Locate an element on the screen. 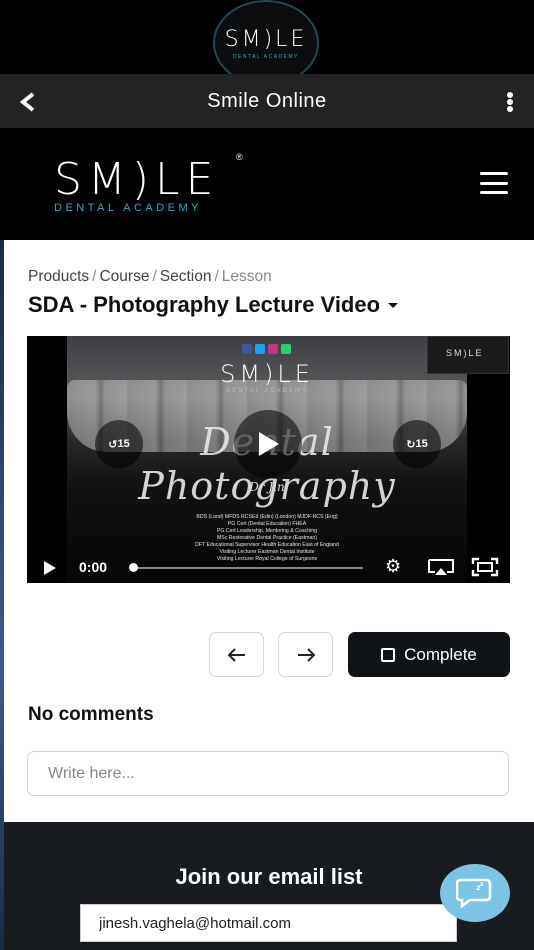 This screenshot has height=950, width=534. registered-mark: ® is located at coordinates (239, 157).